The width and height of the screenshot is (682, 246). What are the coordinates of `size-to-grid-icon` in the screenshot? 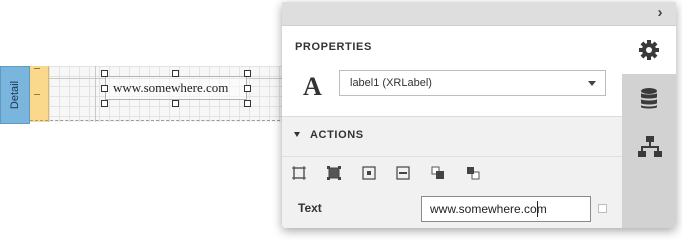 It's located at (403, 173).